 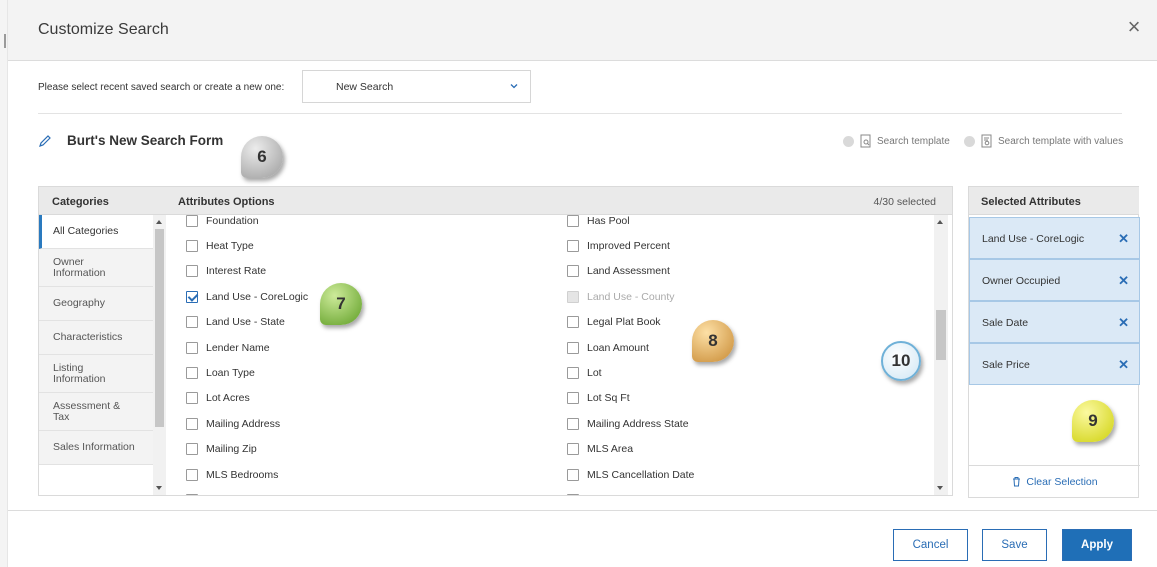 I want to click on attribute-option: MLS Bedrooms, so click(x=247, y=474).